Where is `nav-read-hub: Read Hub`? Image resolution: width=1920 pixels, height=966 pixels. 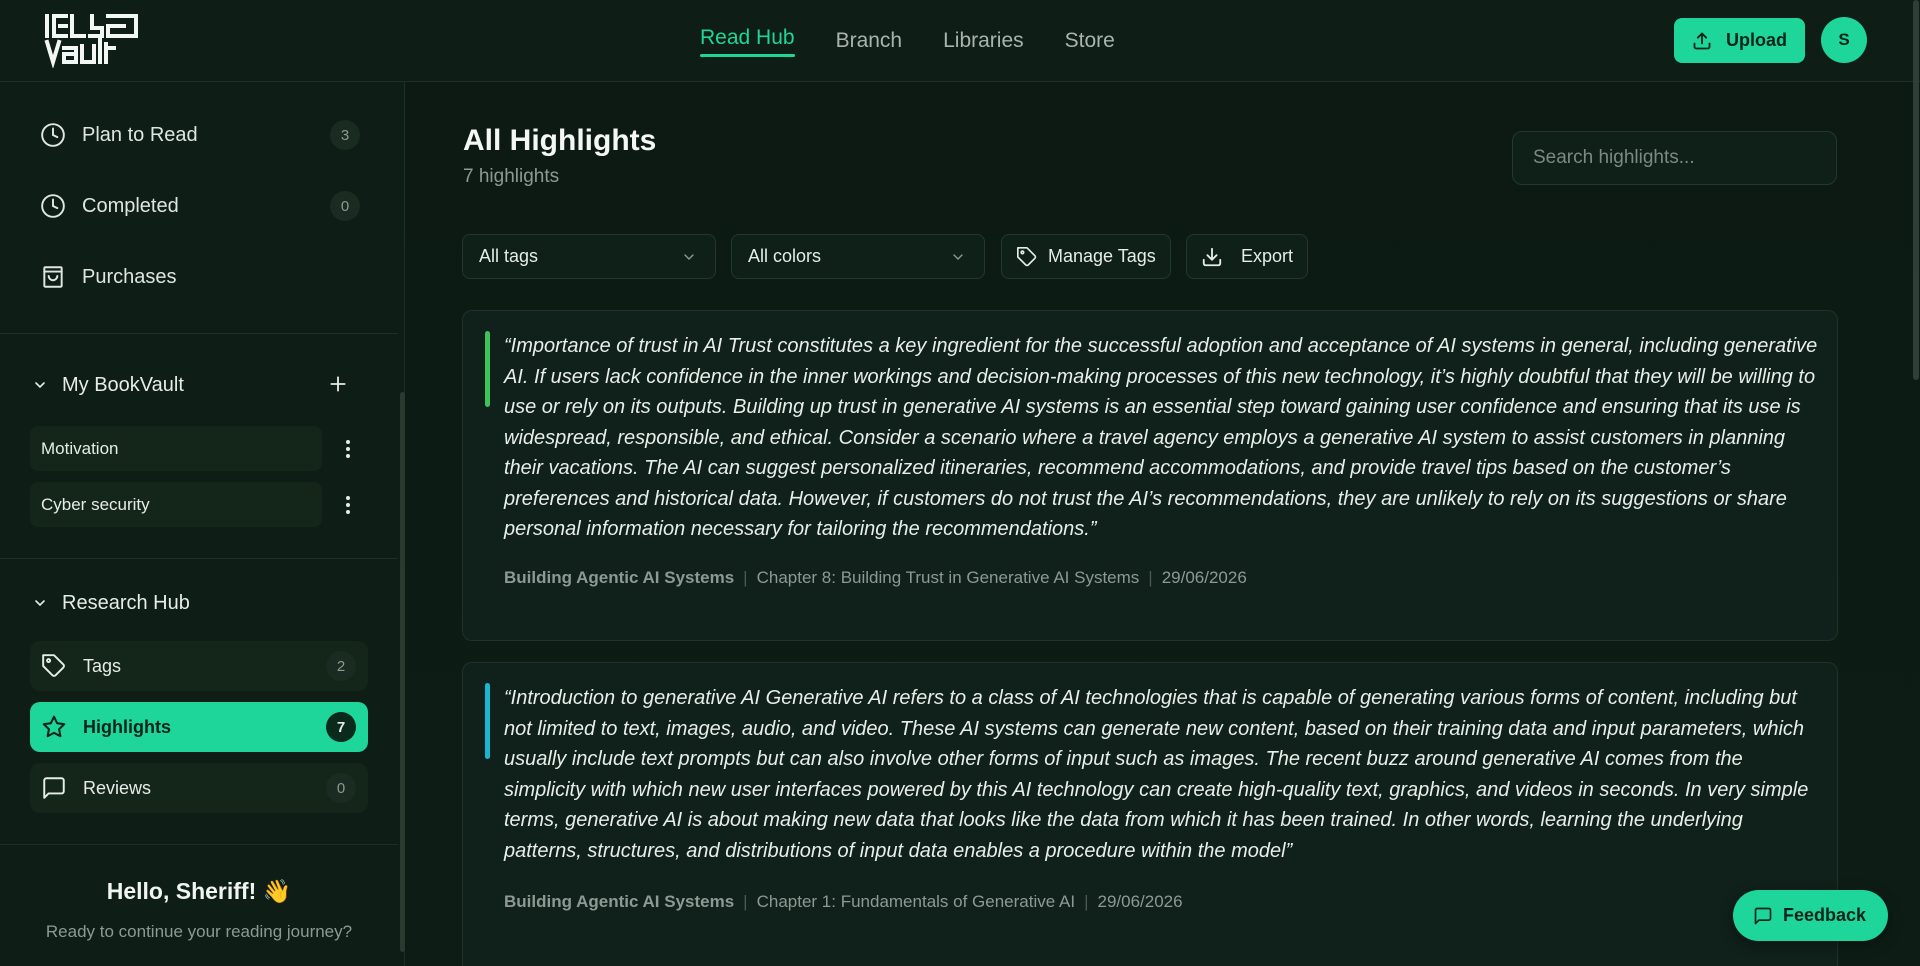
nav-read-hub: Read Hub is located at coordinates (747, 39).